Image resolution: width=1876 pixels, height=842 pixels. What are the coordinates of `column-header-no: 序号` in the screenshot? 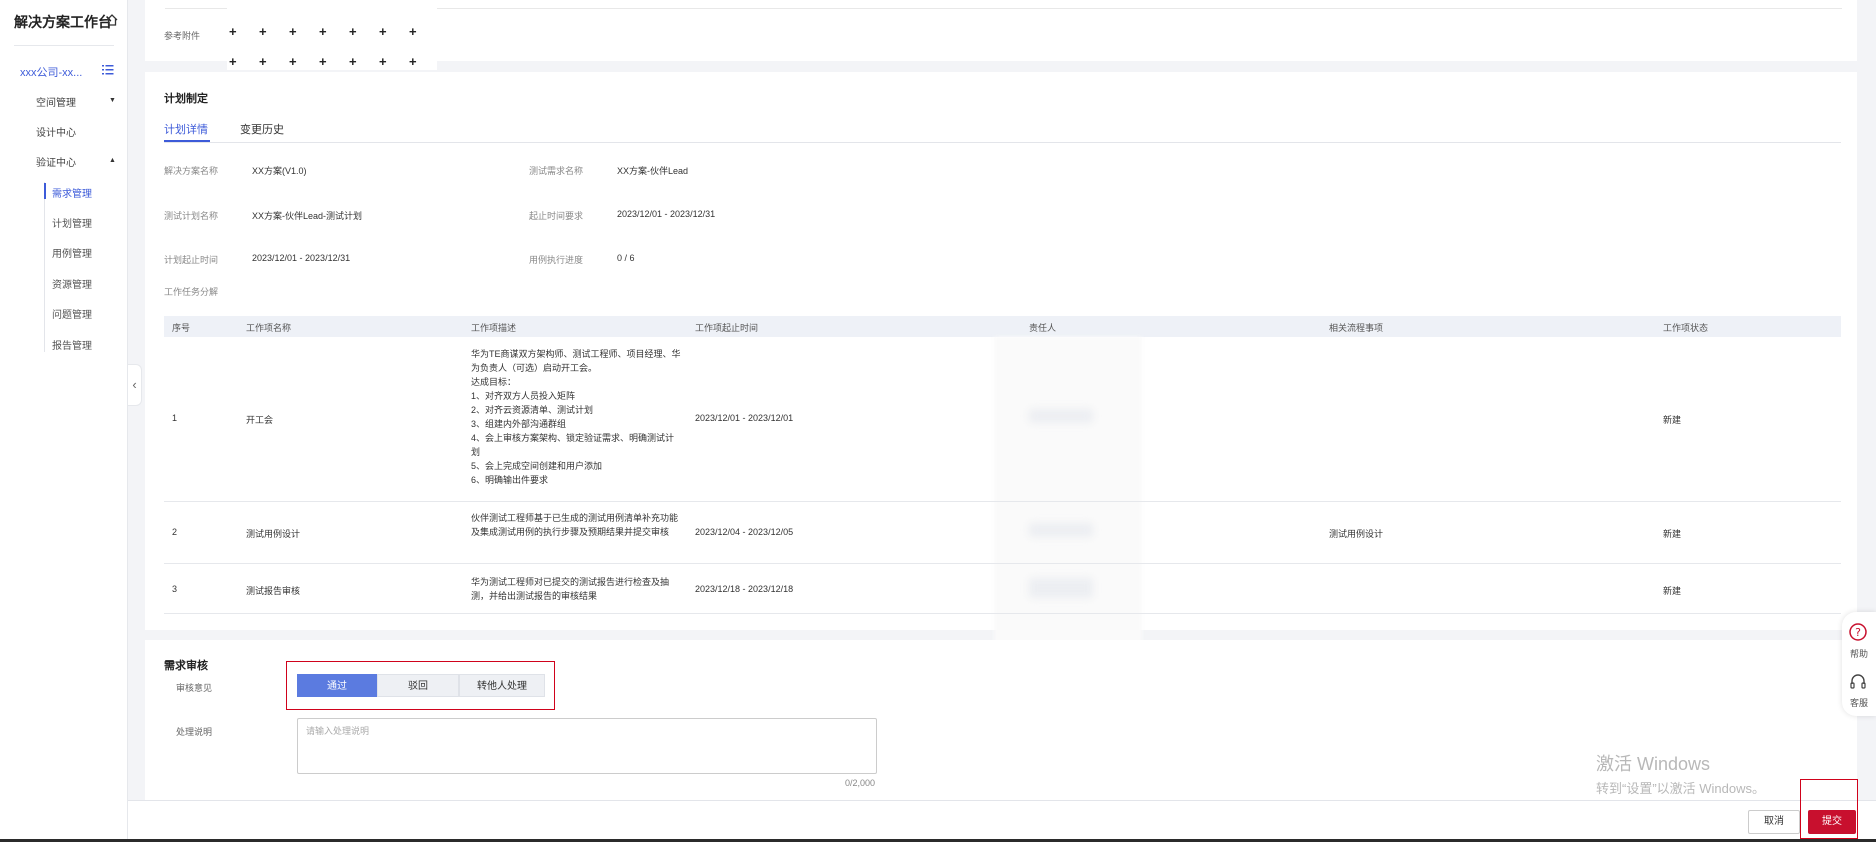 It's located at (181, 328).